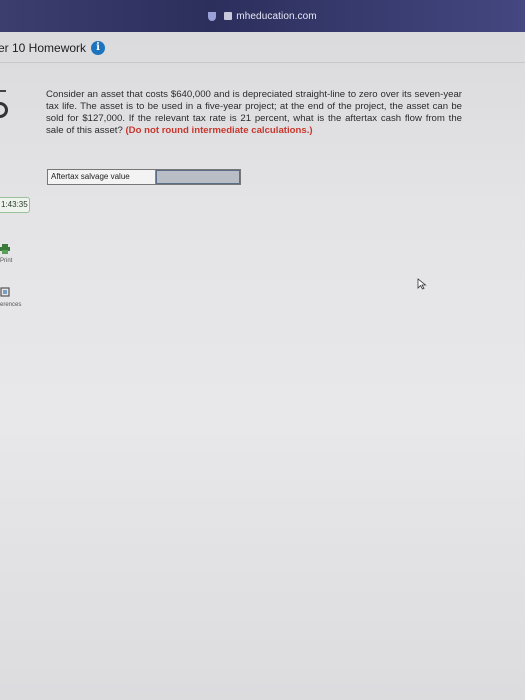  Describe the element at coordinates (422, 284) in the screenshot. I see `mouse-cursor-icon` at that location.